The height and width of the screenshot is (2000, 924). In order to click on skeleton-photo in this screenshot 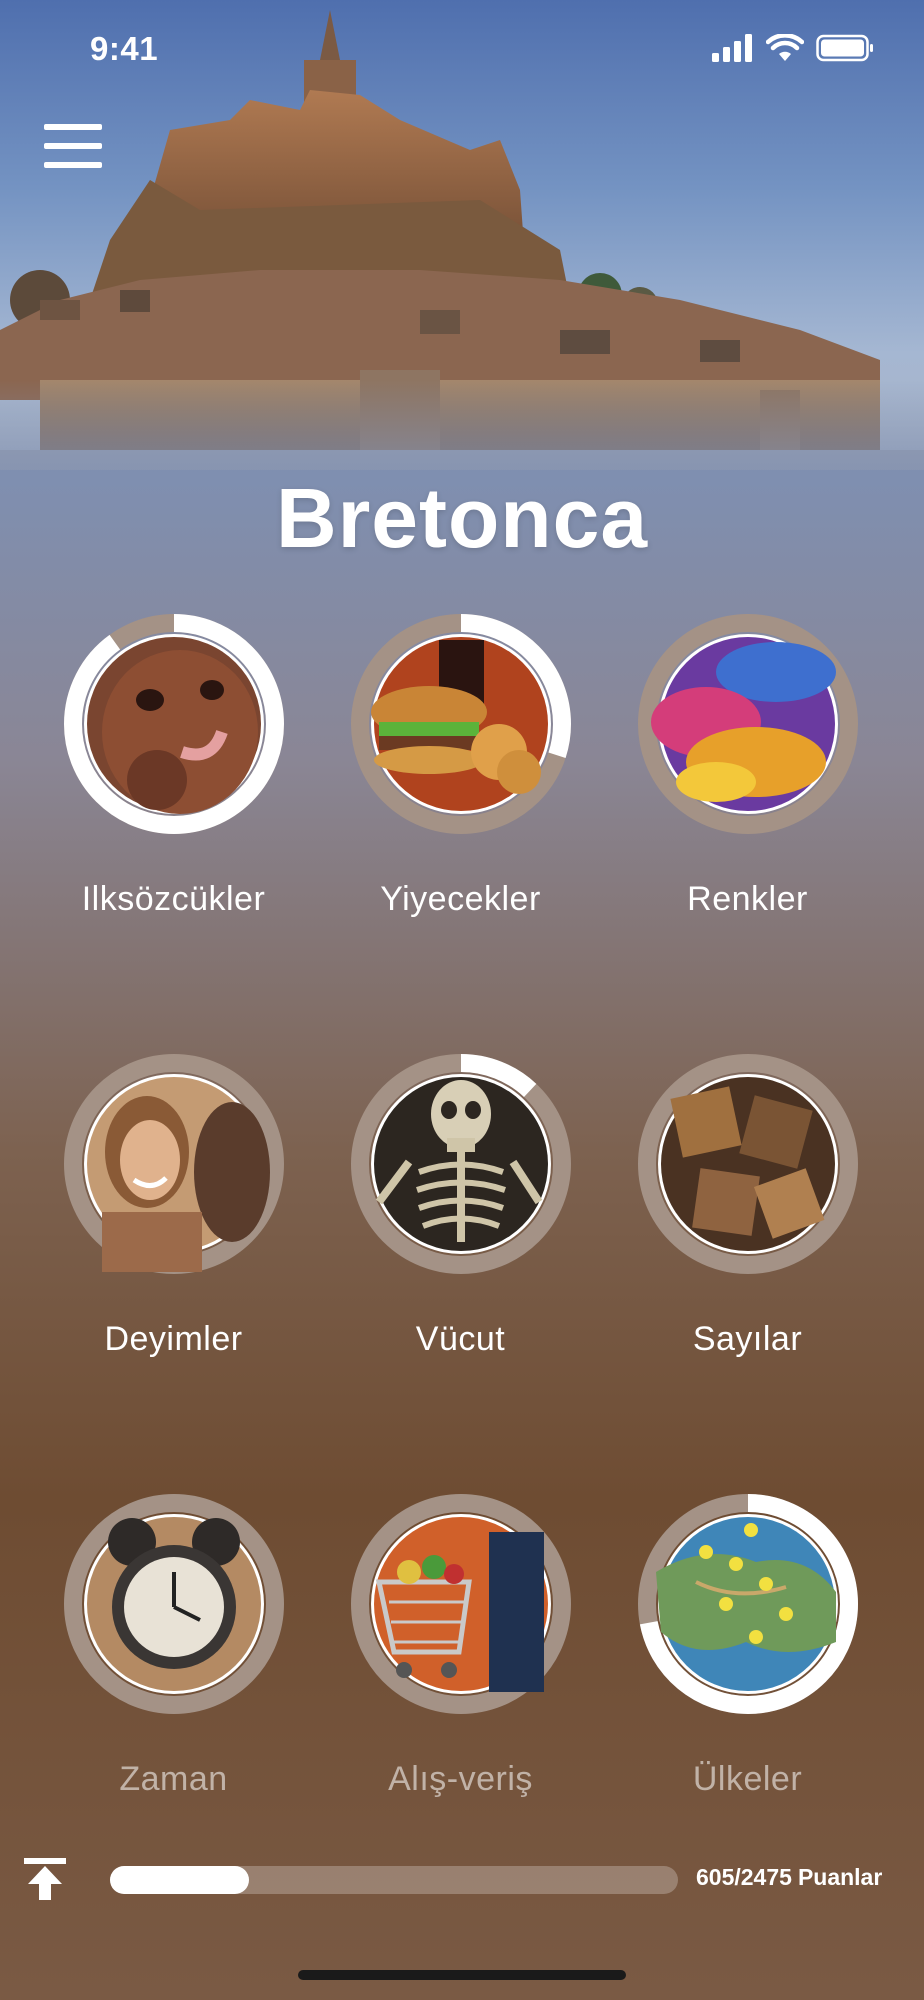, I will do `click(461, 1164)`.